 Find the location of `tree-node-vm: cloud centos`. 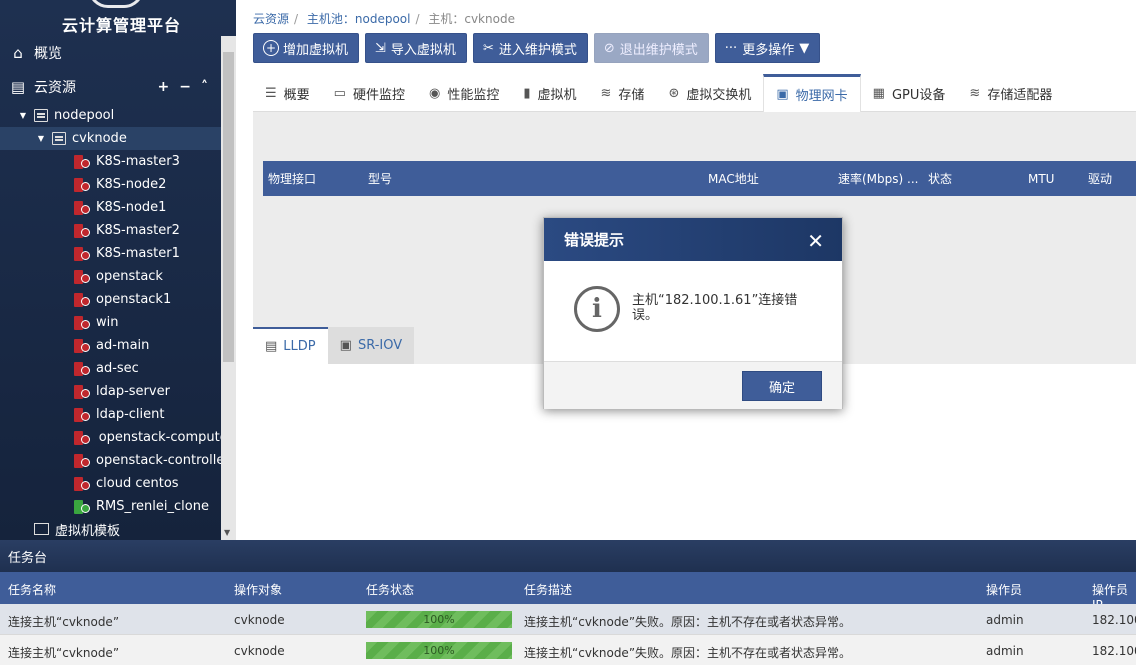

tree-node-vm: cloud centos is located at coordinates (118, 483).